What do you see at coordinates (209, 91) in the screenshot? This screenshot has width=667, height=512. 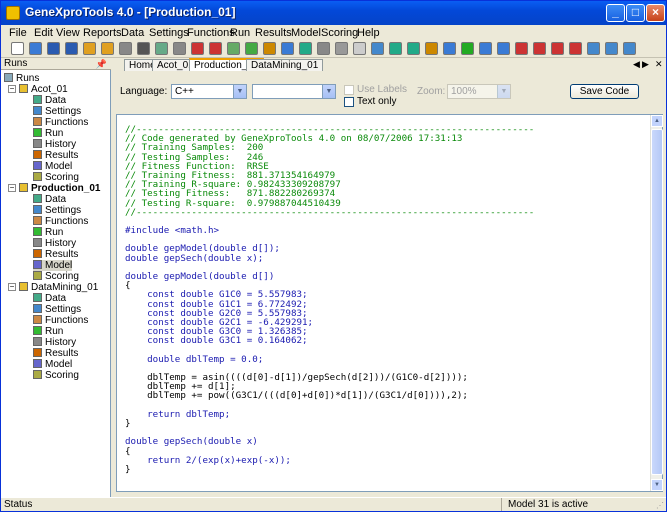 I see `language-select: C++ ▼` at bounding box center [209, 91].